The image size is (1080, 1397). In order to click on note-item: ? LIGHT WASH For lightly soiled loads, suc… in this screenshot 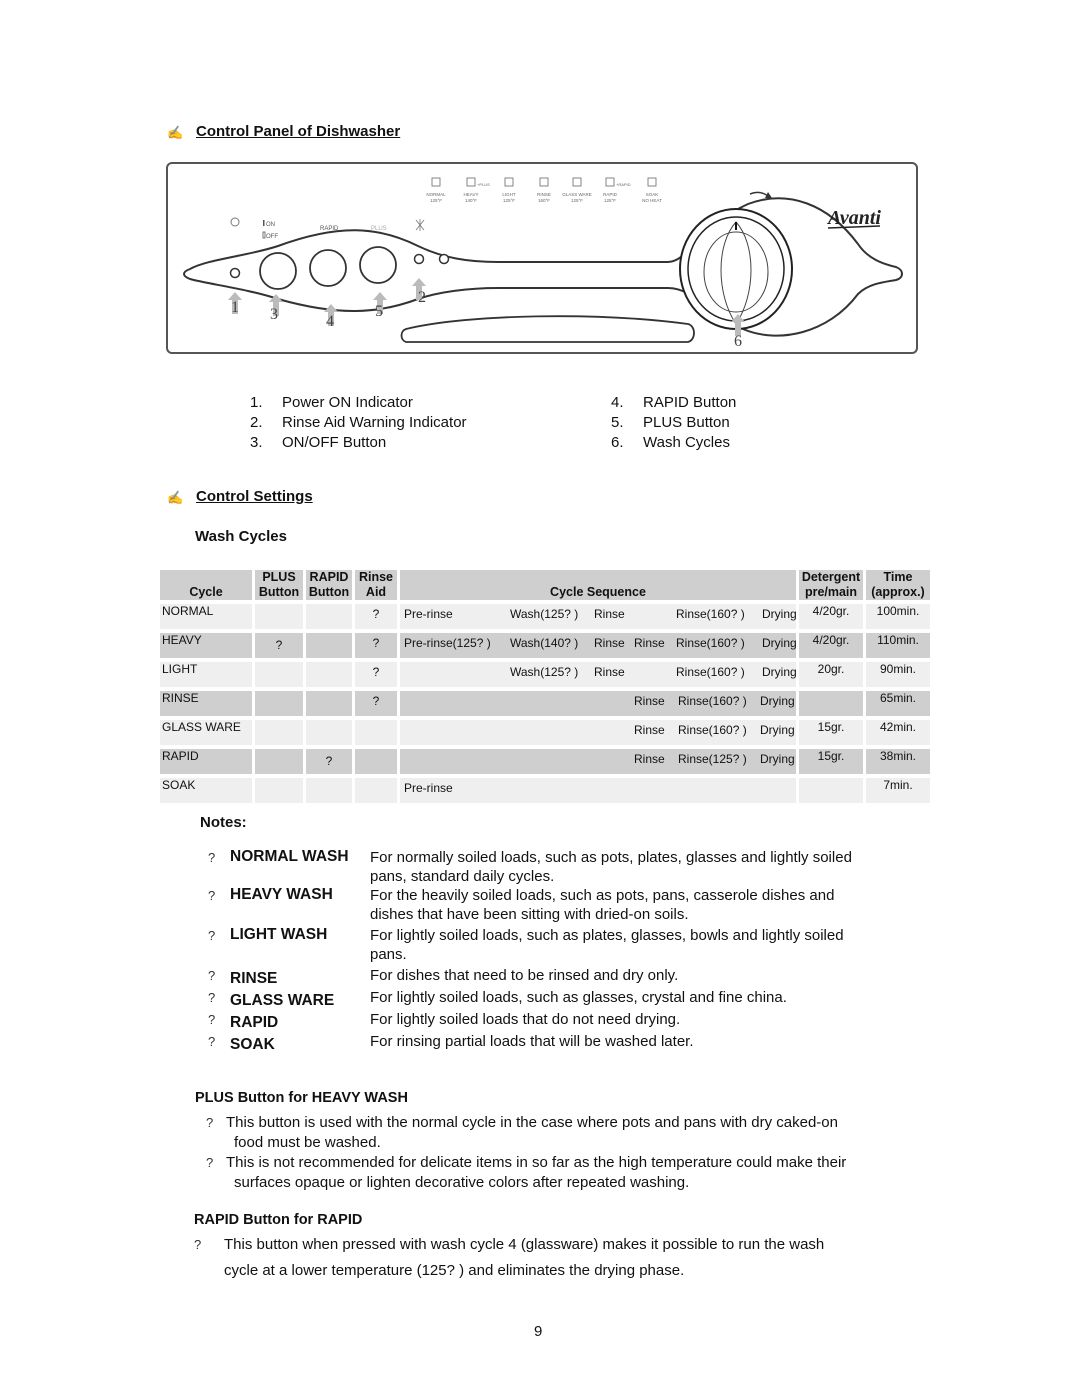, I will do `click(559, 945)`.